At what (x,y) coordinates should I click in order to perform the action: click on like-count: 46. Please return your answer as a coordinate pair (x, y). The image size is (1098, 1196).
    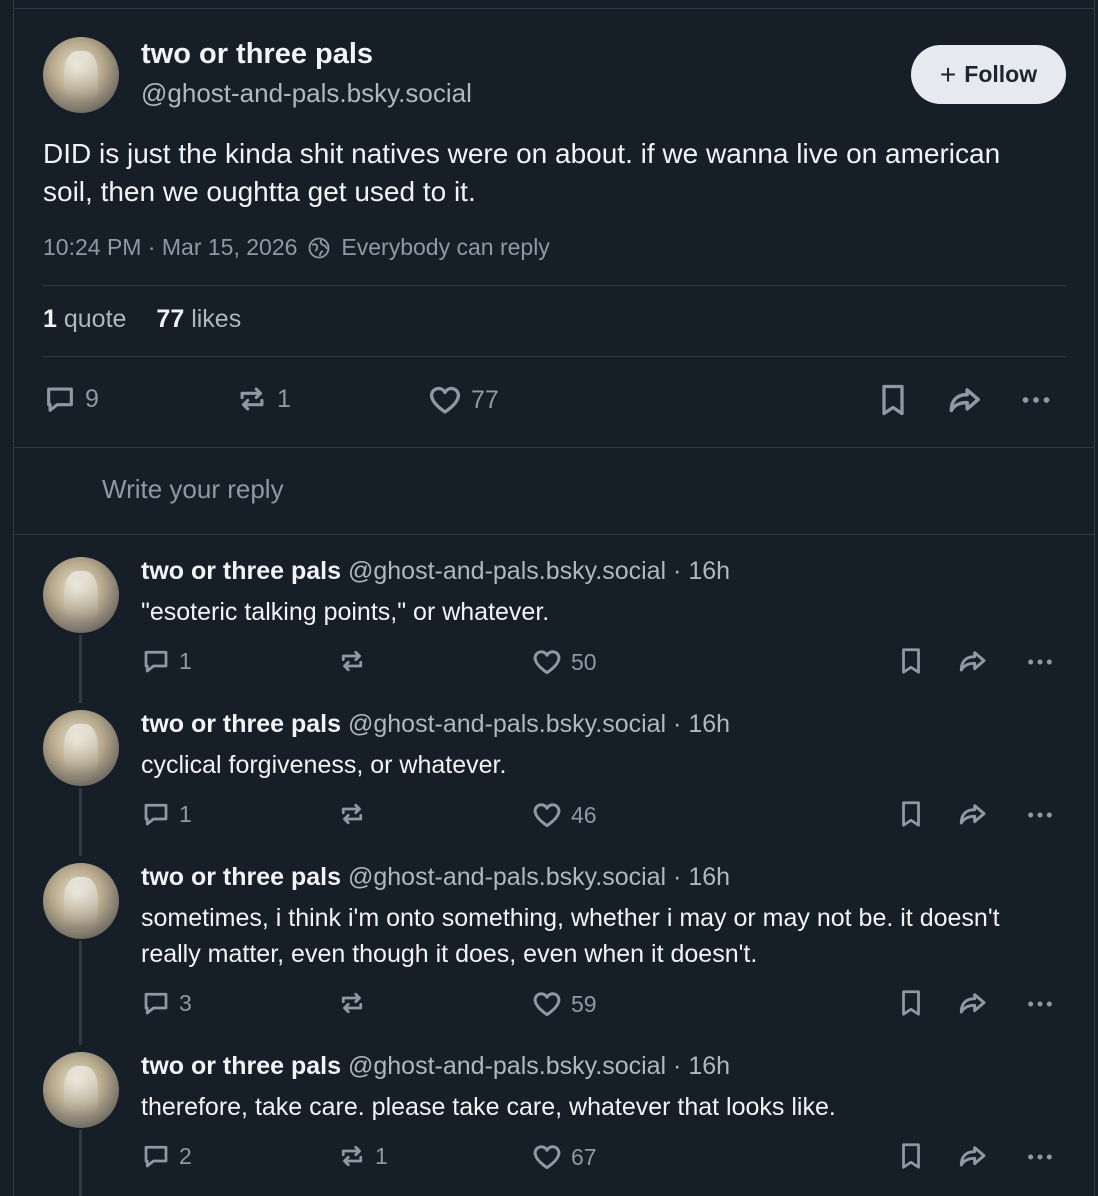
    Looking at the image, I should click on (584, 814).